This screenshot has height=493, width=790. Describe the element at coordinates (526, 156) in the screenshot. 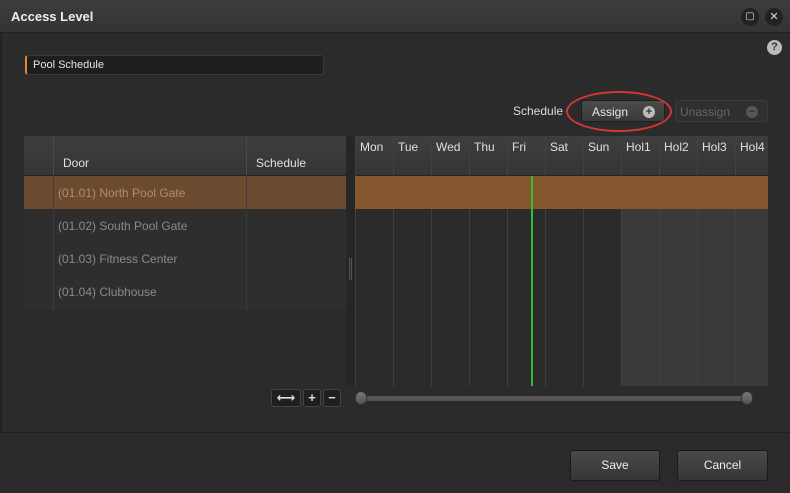

I see `day-column-header: Fri` at that location.